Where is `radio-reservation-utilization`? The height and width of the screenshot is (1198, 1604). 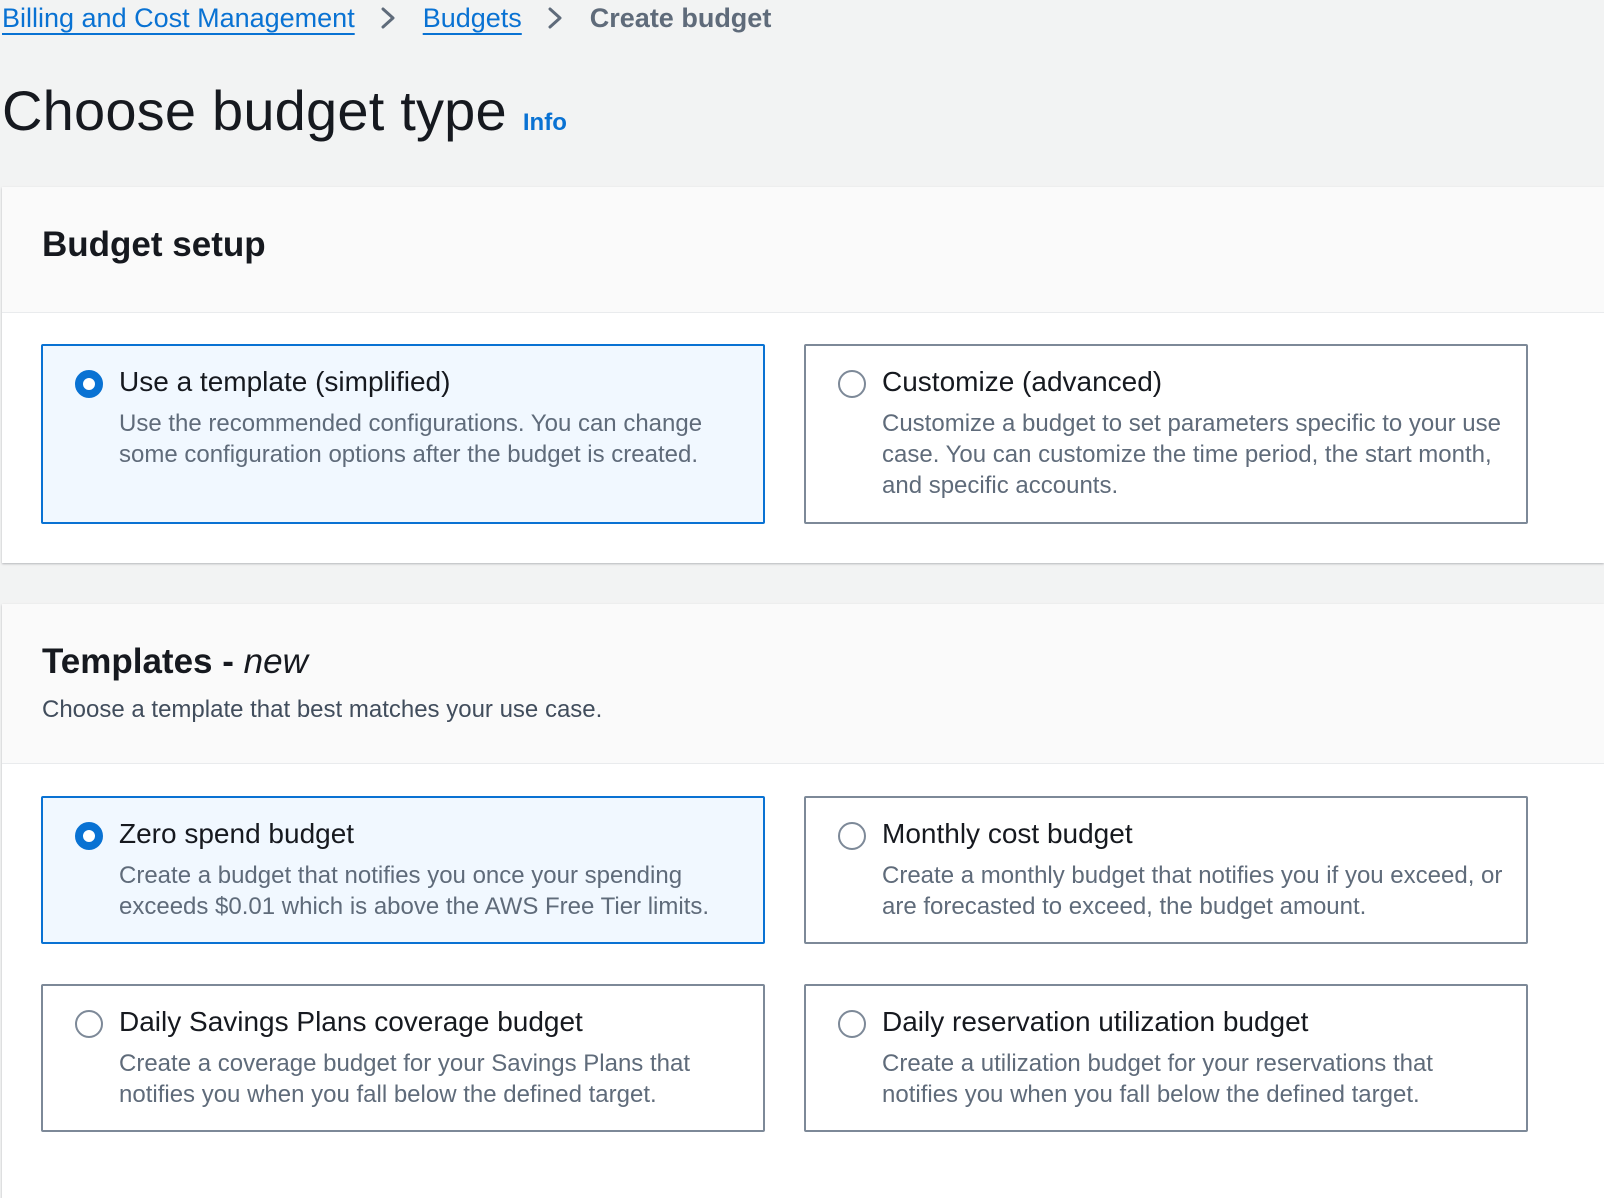
radio-reservation-utilization is located at coordinates (852, 1024).